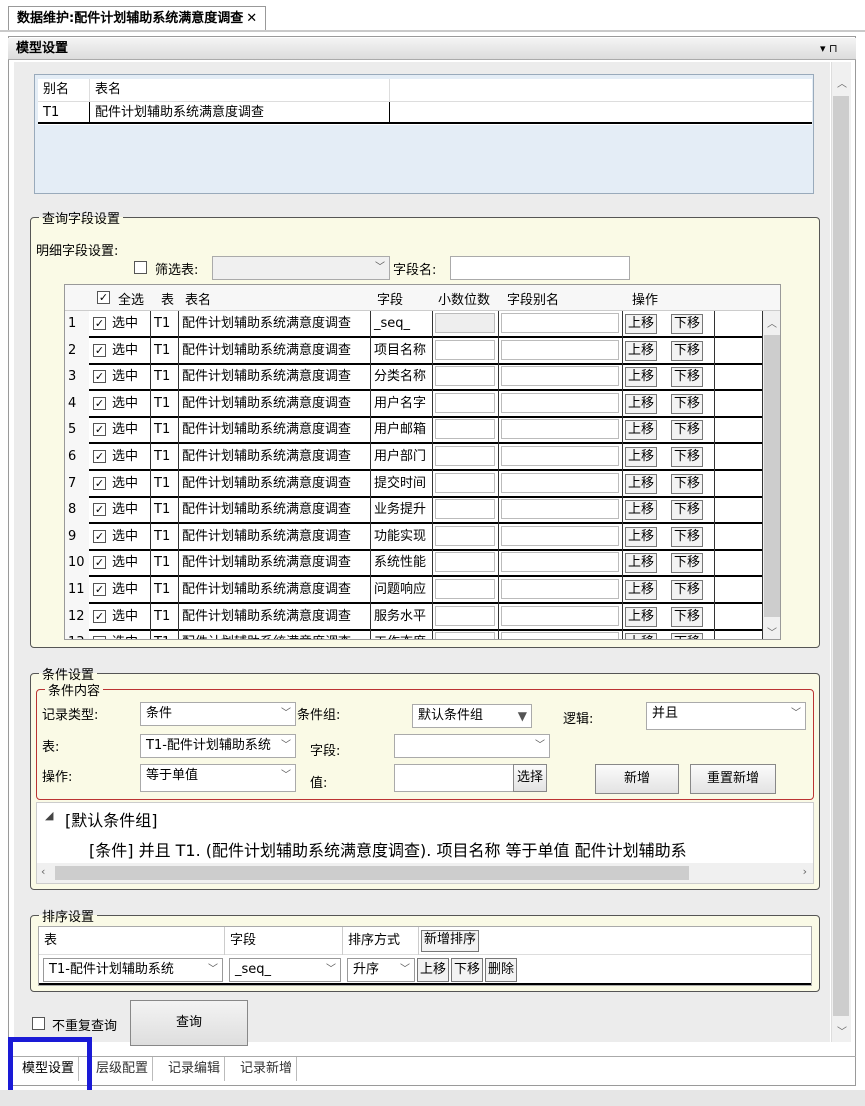 This screenshot has height=1106, width=865. I want to click on sort-row: T1-配件计划辅助系统 ﹀ _seq_ ﹀ 升序 ﹀ 上移 下移 删除, so click(425, 971).